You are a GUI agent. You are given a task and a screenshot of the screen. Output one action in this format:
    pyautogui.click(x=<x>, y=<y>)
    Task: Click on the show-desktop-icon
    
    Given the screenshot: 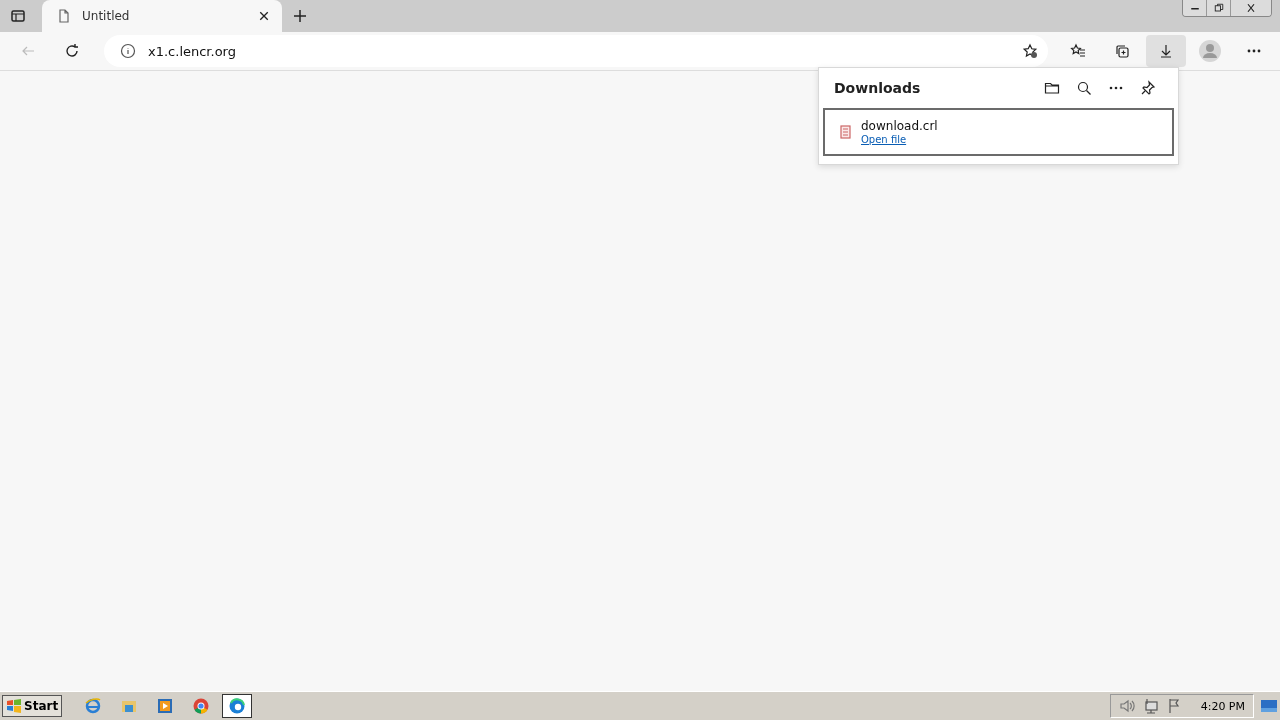 What is the action you would take?
    pyautogui.click(x=1269, y=706)
    